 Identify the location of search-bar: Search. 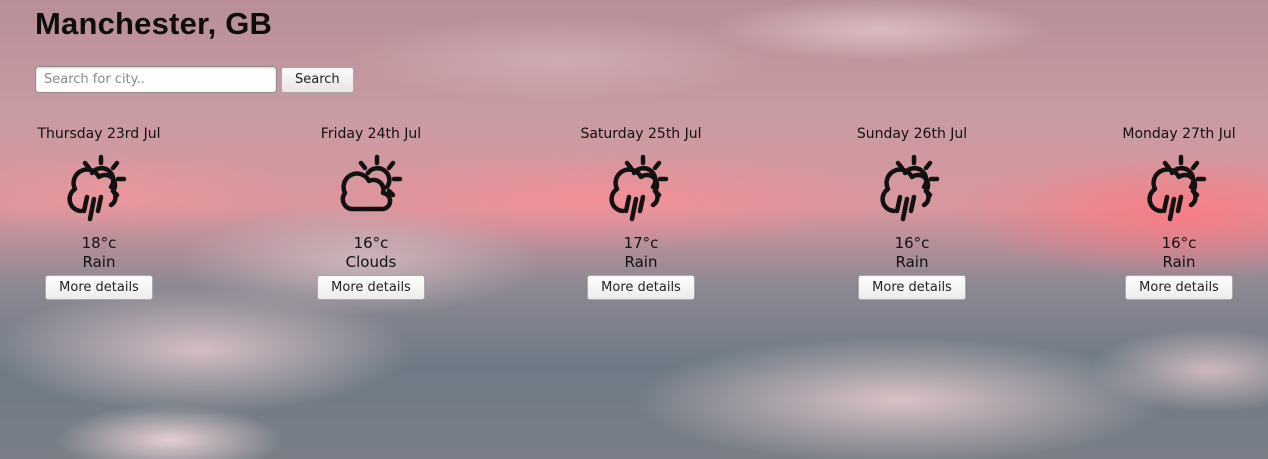
(194, 79).